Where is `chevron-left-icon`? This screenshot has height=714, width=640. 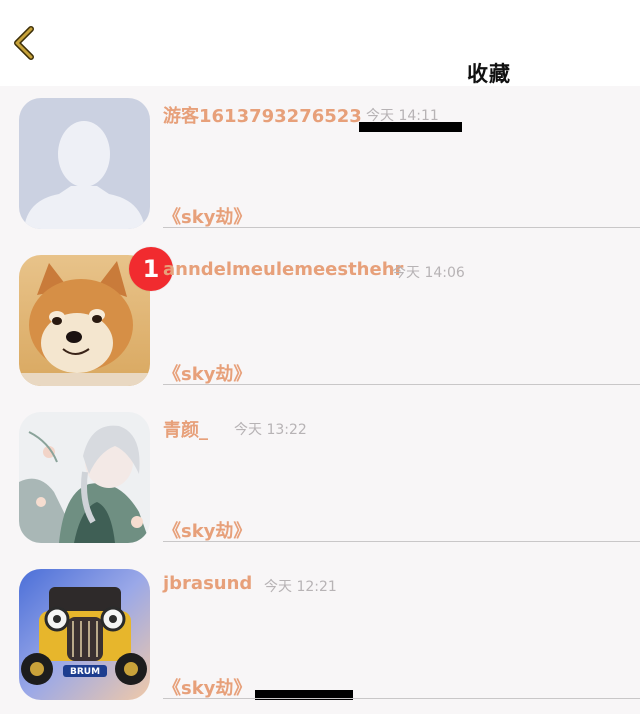
chevron-left-icon is located at coordinates (24, 43).